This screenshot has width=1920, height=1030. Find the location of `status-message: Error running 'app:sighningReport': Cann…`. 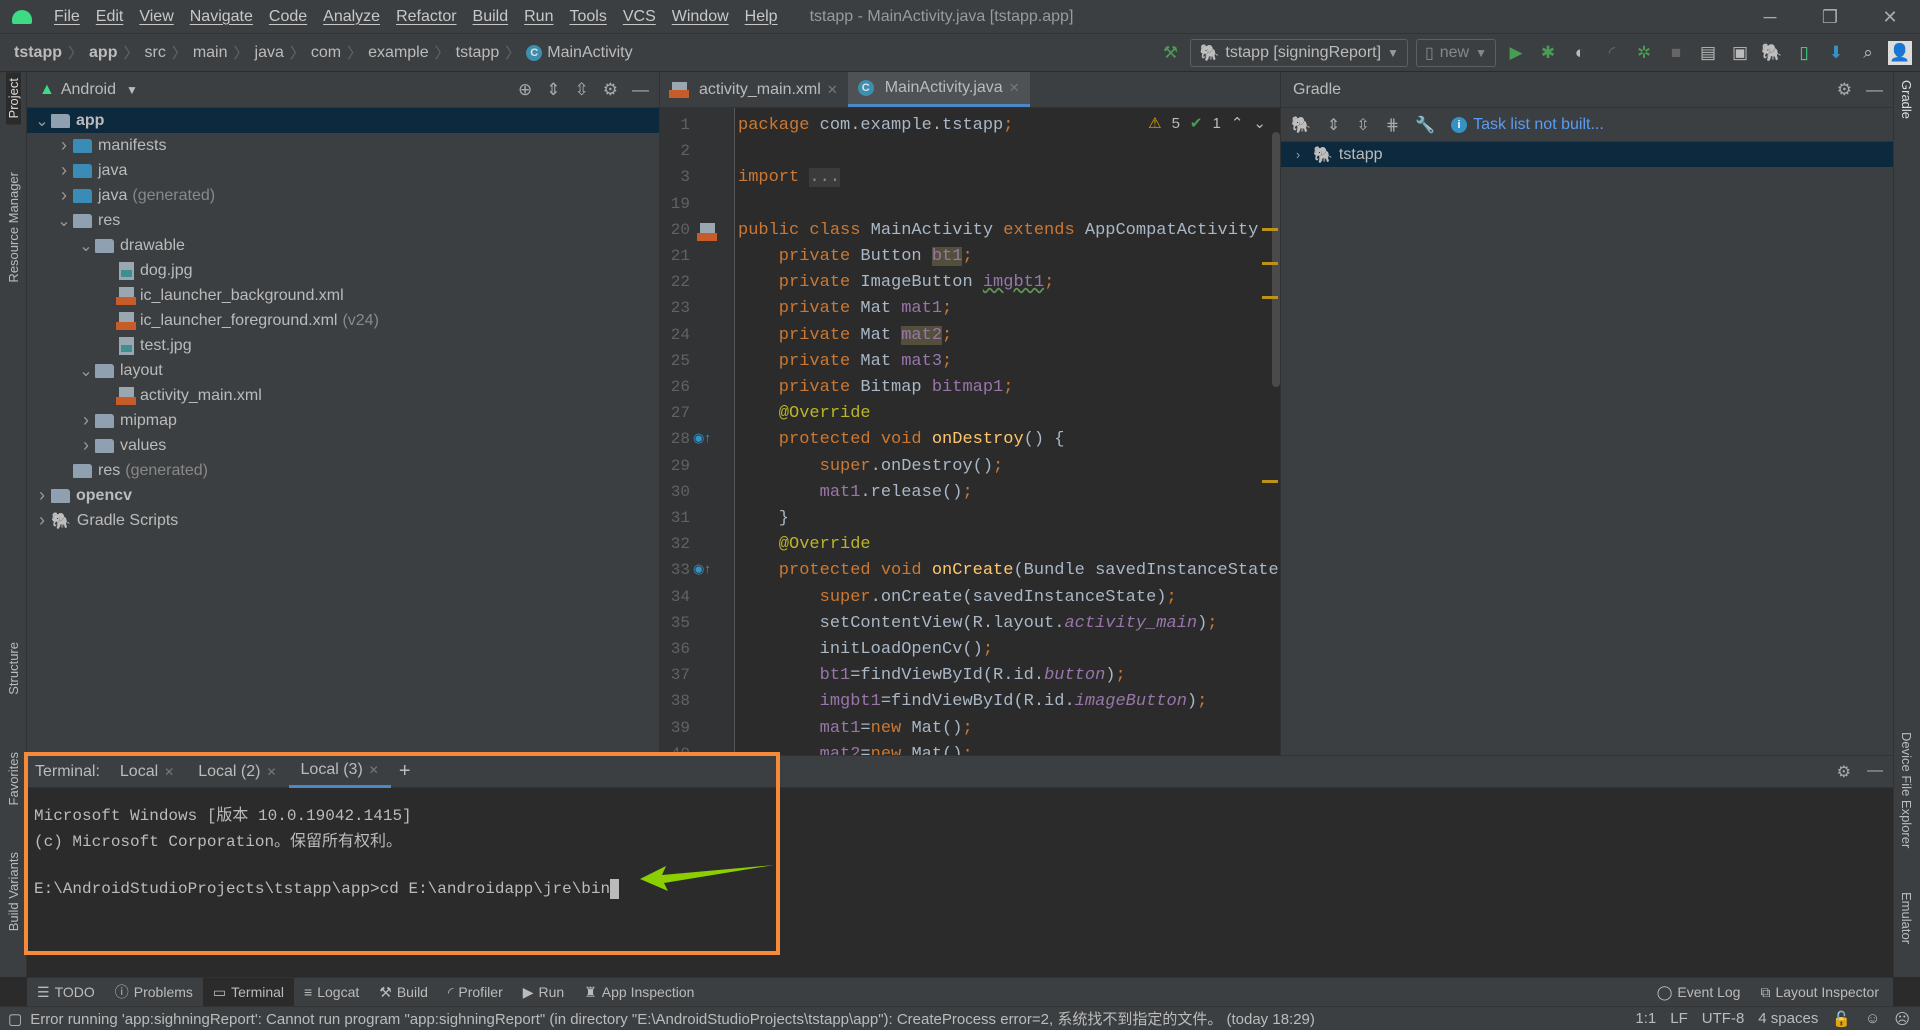

status-message: Error running 'app:sighningReport': Cann… is located at coordinates (672, 1018).